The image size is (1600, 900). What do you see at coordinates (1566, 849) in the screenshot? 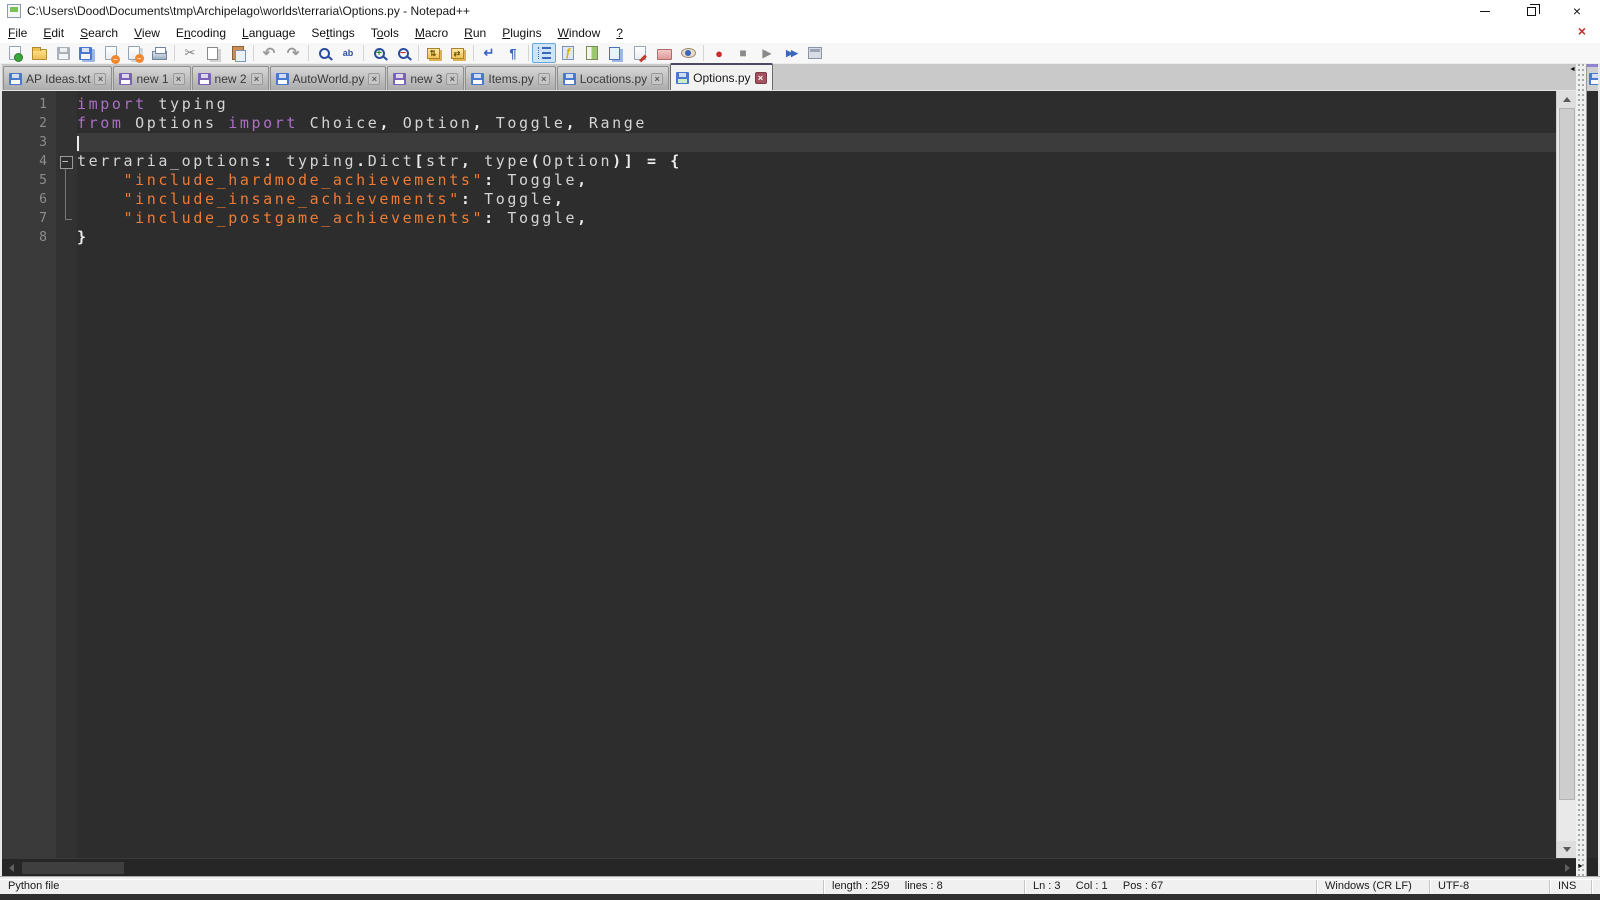
I see `scroll-down-button` at bounding box center [1566, 849].